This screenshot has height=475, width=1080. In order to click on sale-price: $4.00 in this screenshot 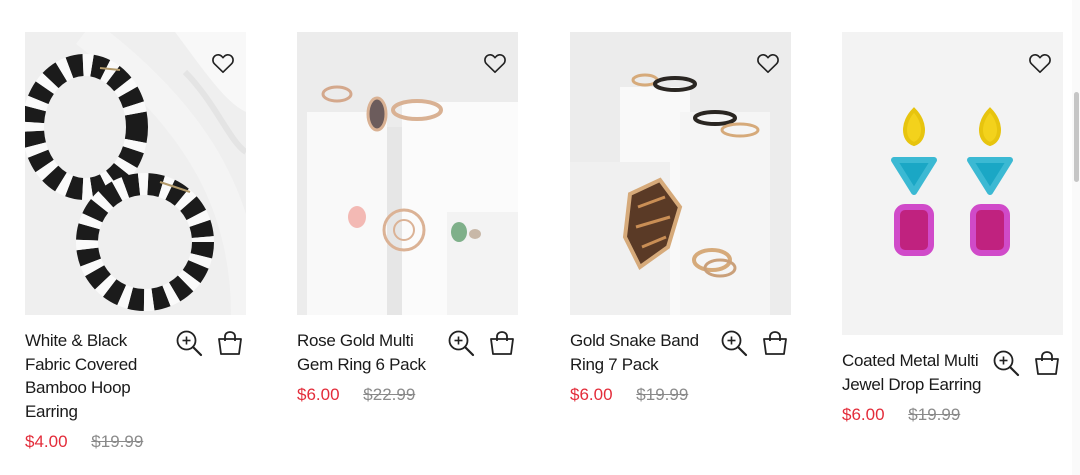, I will do `click(46, 441)`.